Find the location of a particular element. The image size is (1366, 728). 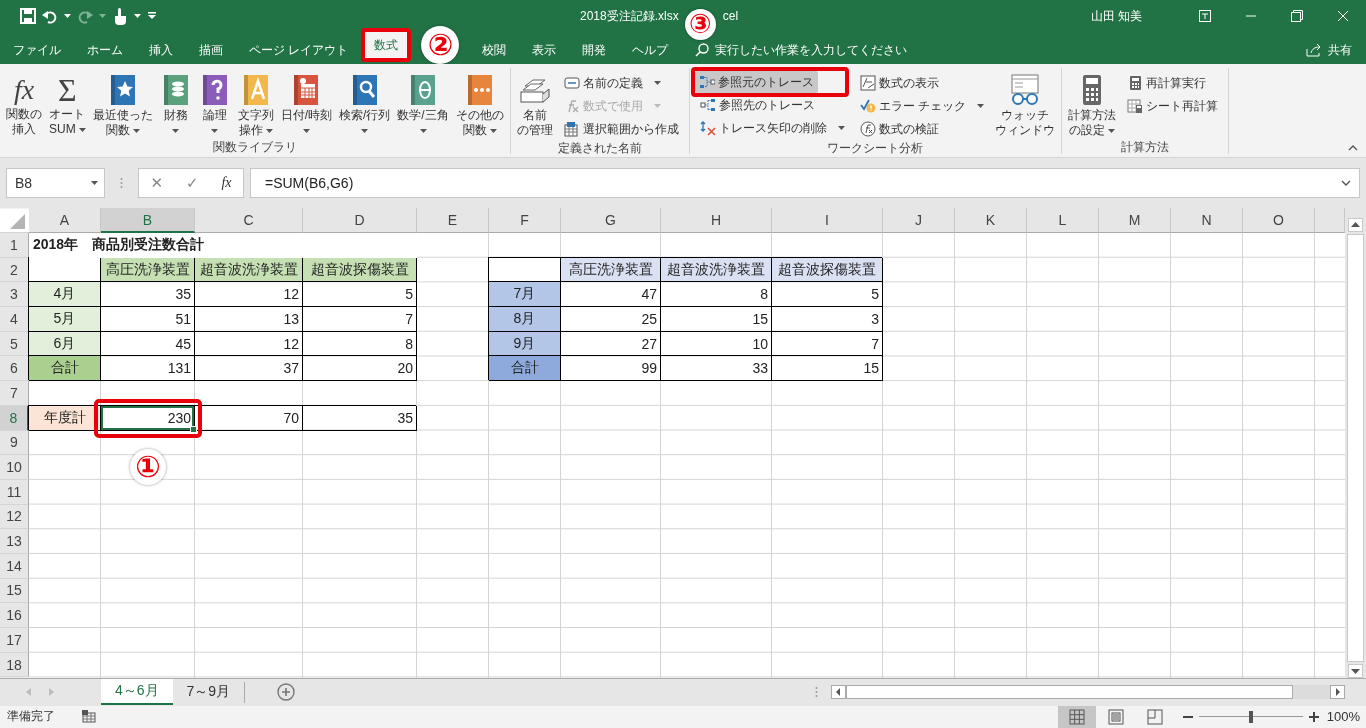

row-header: 14 is located at coordinates (14, 566).